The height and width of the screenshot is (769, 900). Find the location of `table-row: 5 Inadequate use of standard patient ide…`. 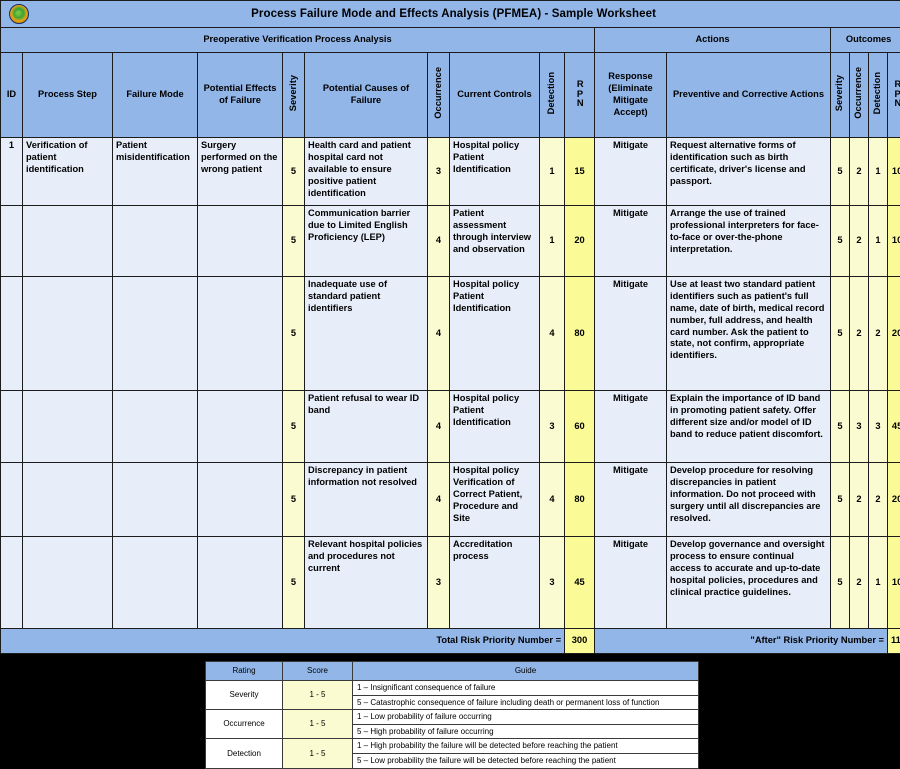

table-row: 5 Inadequate use of standard patient ide… is located at coordinates (450, 334).